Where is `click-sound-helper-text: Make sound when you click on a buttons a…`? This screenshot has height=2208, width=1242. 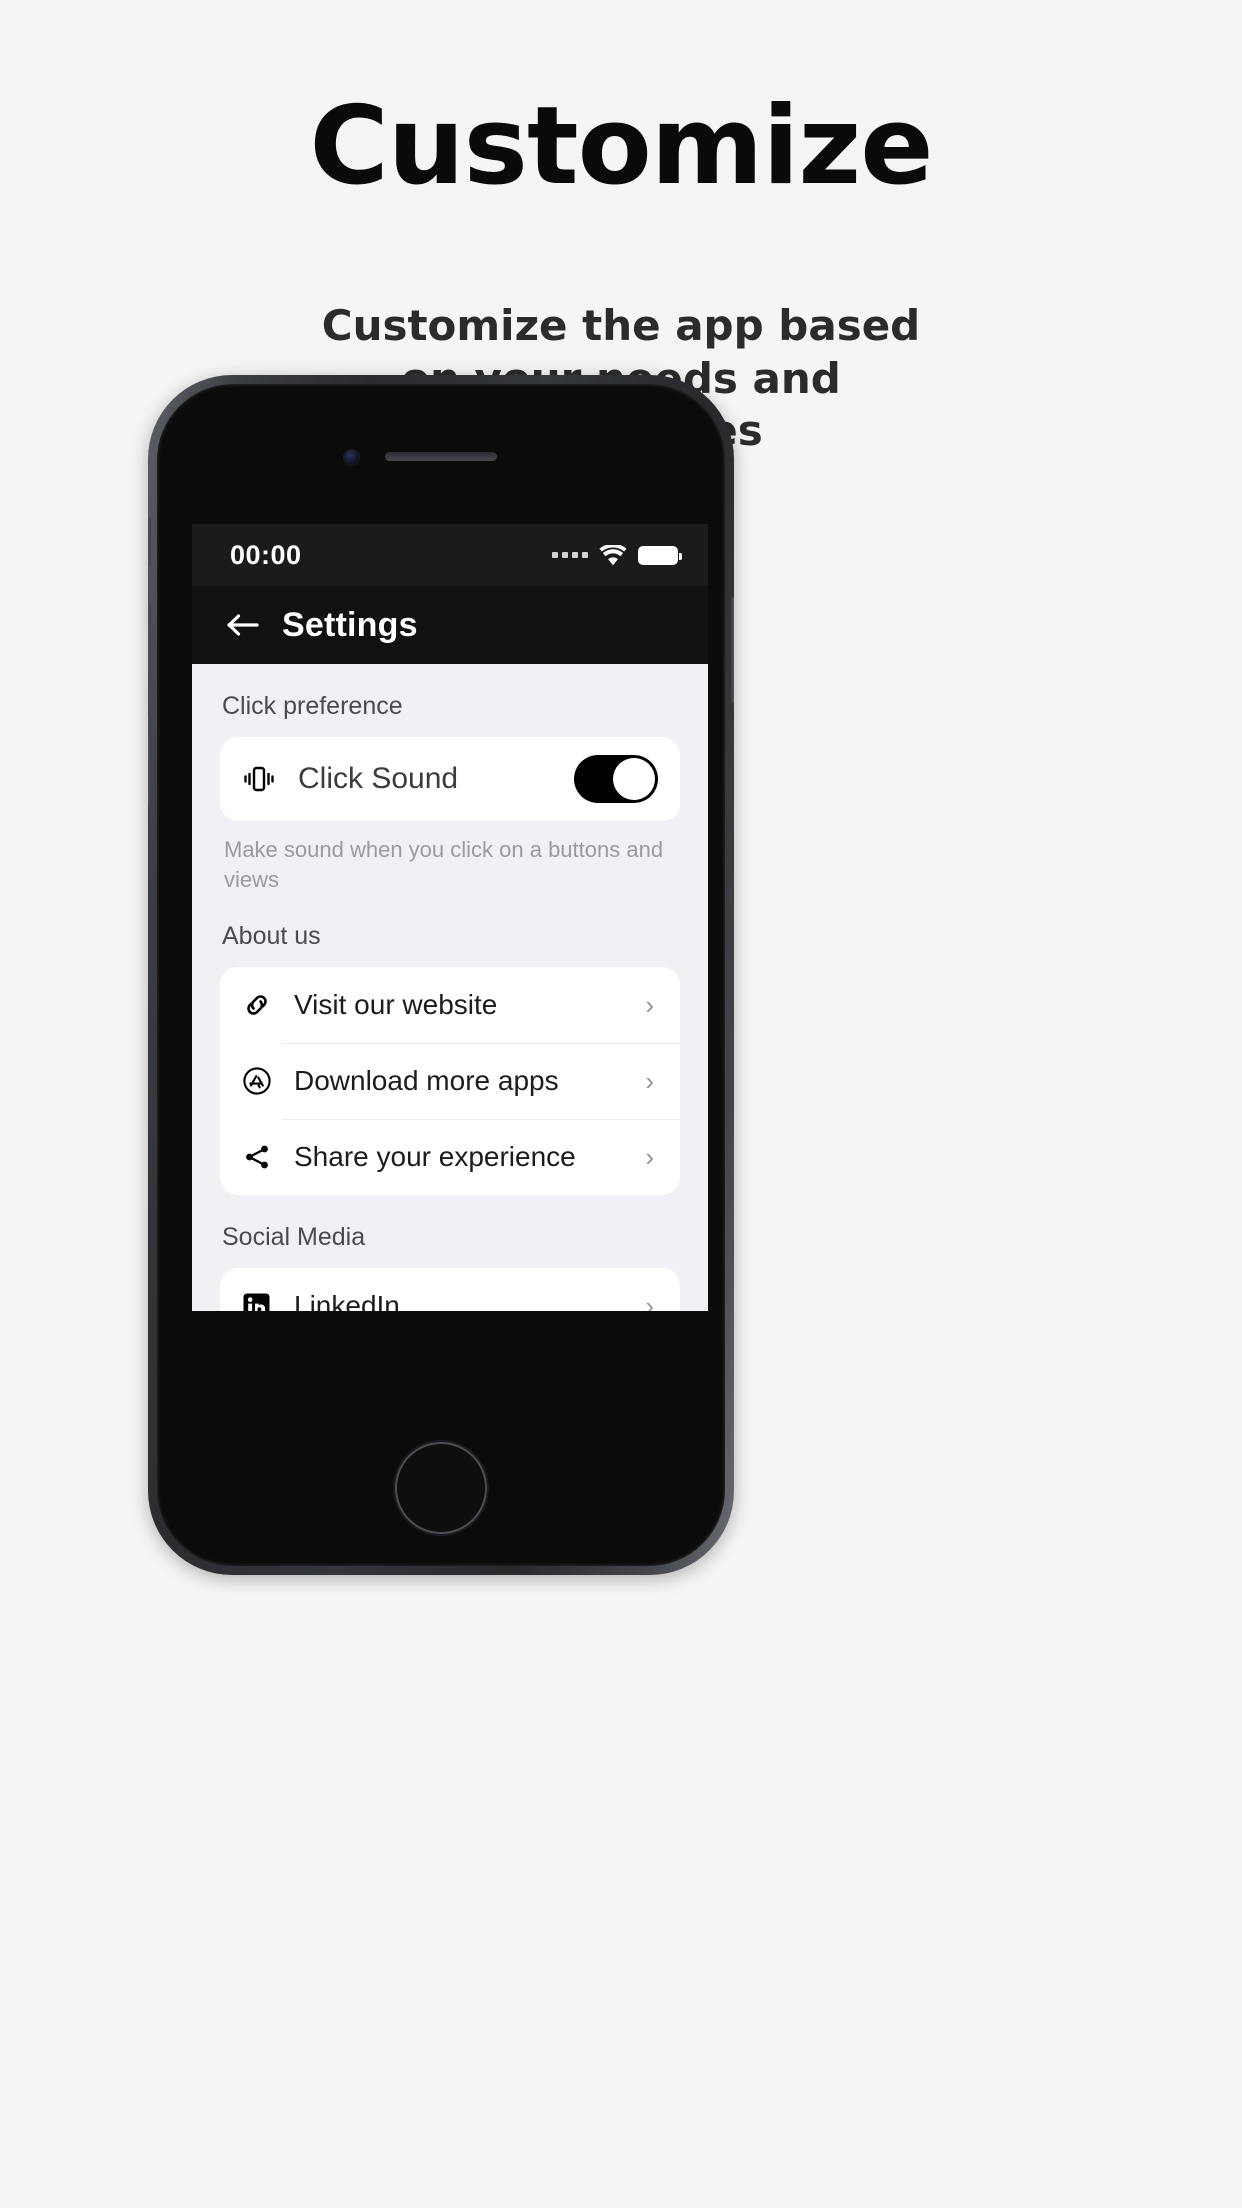
click-sound-helper-text: Make sound when you click on a buttons a… is located at coordinates (444, 864).